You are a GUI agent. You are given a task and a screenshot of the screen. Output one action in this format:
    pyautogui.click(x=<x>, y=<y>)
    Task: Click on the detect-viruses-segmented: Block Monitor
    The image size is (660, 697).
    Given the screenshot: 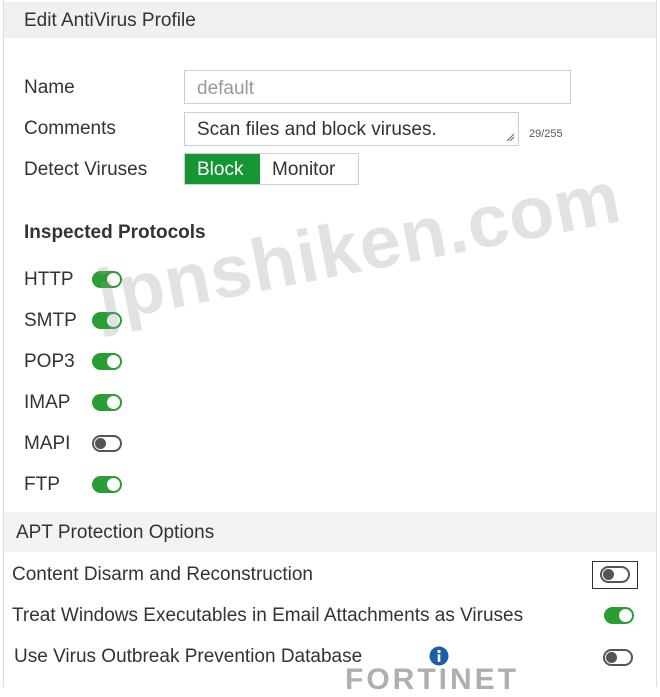 What is the action you would take?
    pyautogui.click(x=271, y=169)
    